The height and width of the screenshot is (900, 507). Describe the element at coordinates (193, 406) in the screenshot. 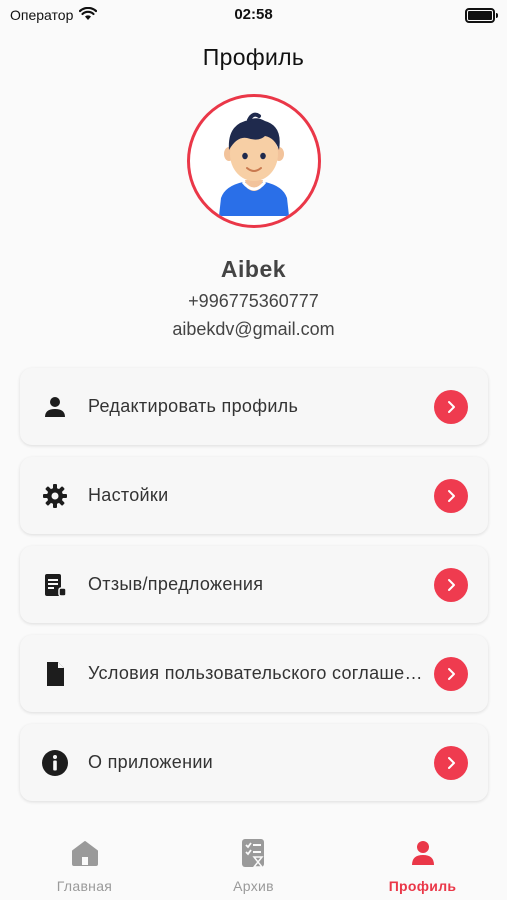

I see `menu-item-label: Редактировать профиль` at that location.